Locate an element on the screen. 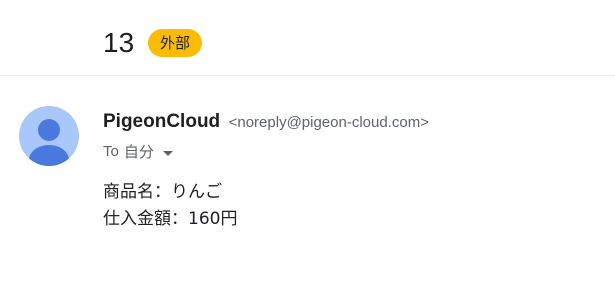 This screenshot has width=615, height=292. recipient-prefix: To is located at coordinates (111, 151).